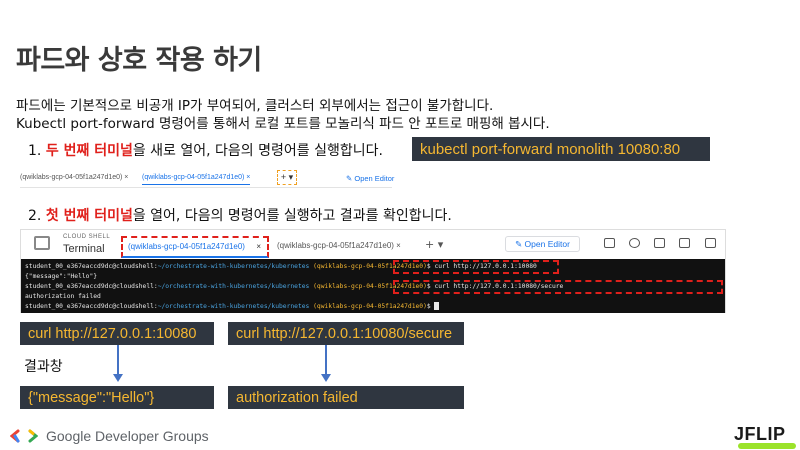 The height and width of the screenshot is (450, 800). What do you see at coordinates (74, 177) in the screenshot?
I see `mini-tab-1: (qwiklabs-gcp-04-05f1a247d1e0) ×` at bounding box center [74, 177].